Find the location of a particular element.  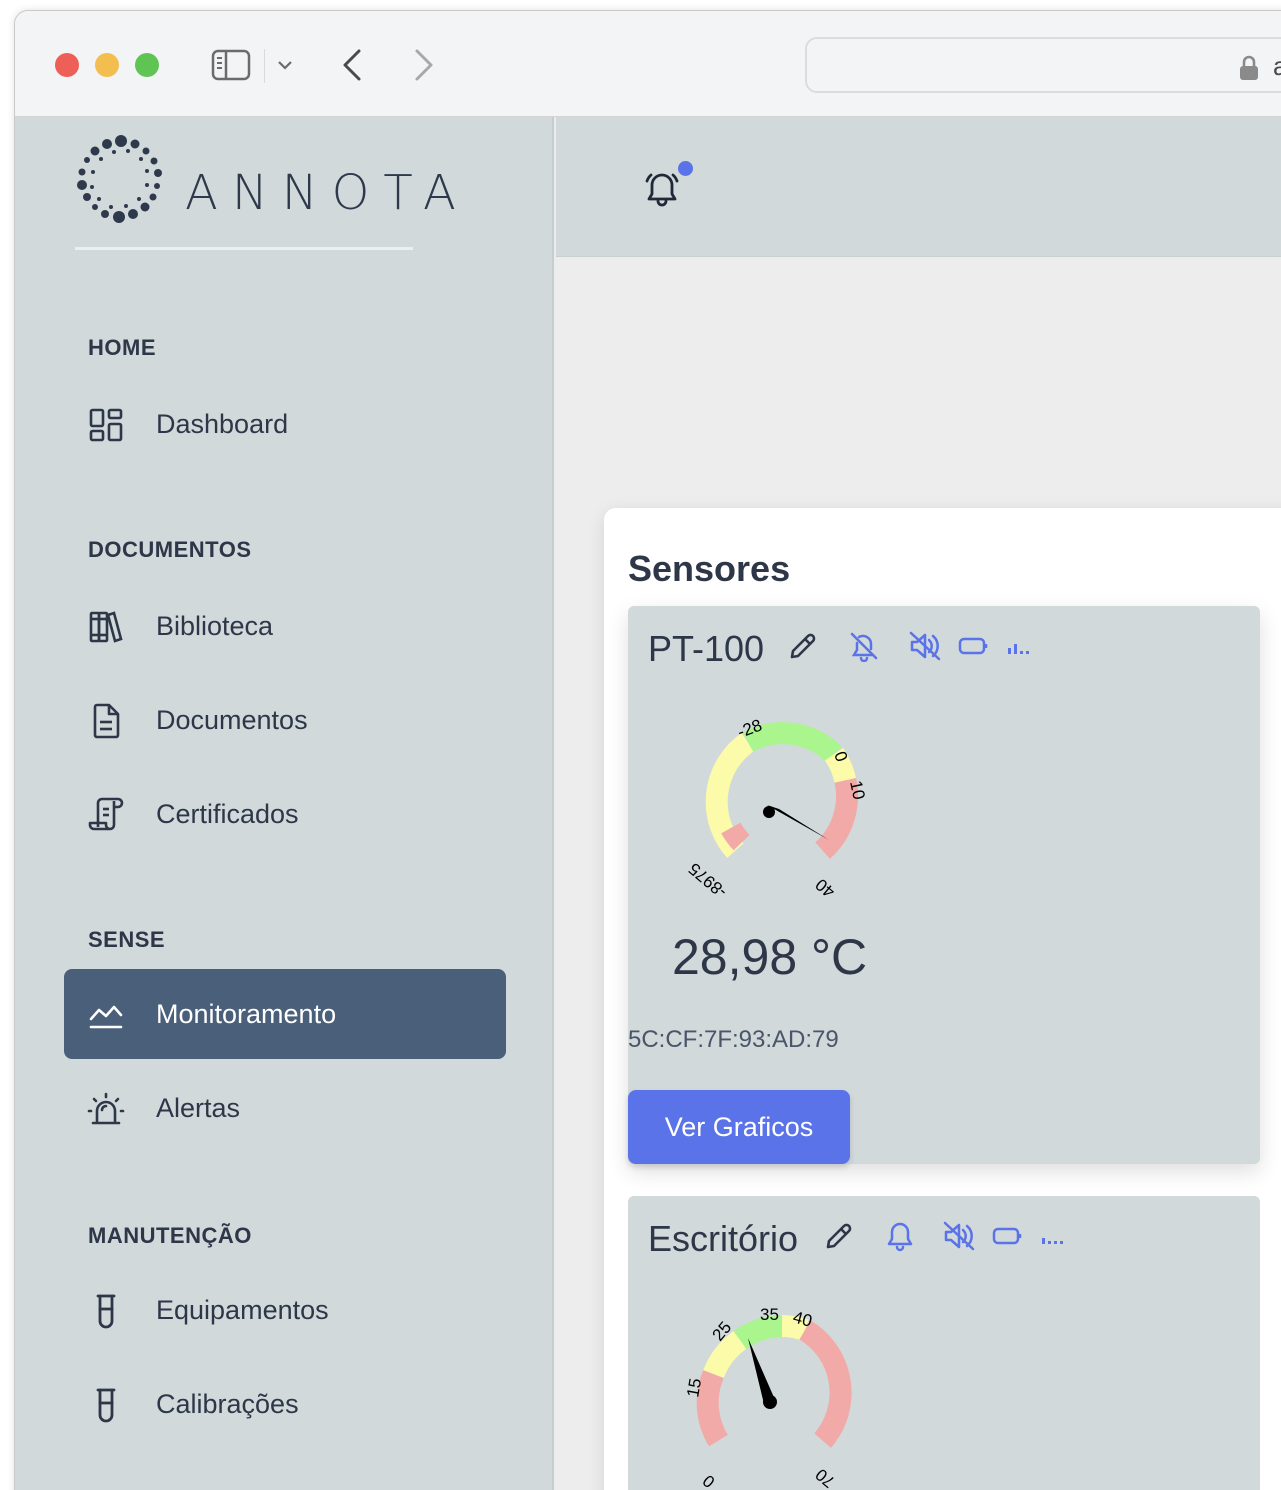

dashboard-grid-icon is located at coordinates (106, 425).